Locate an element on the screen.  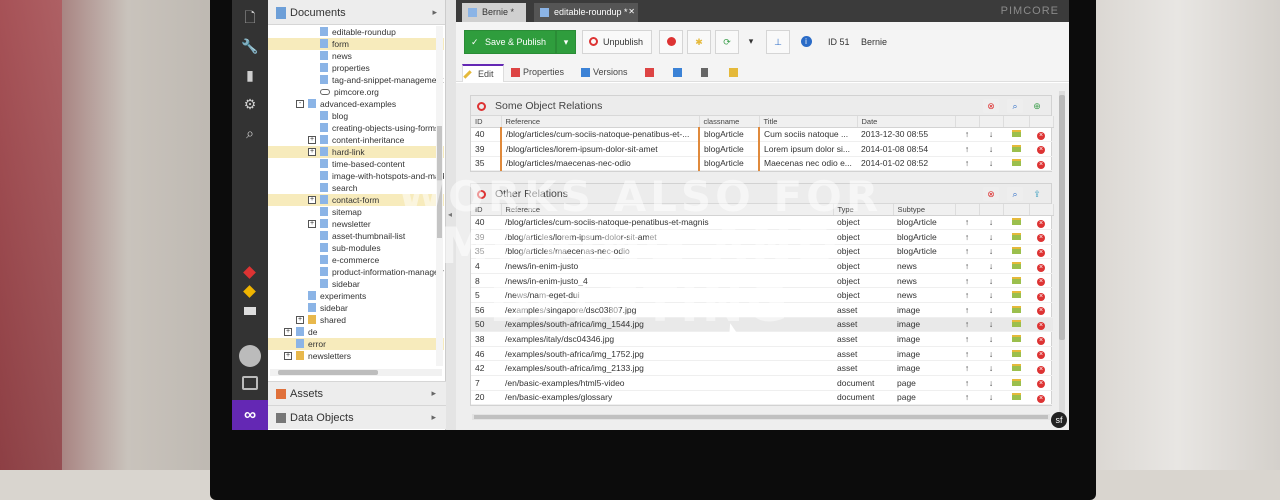
collapse-icon: - is located at coordinates (300, 104).